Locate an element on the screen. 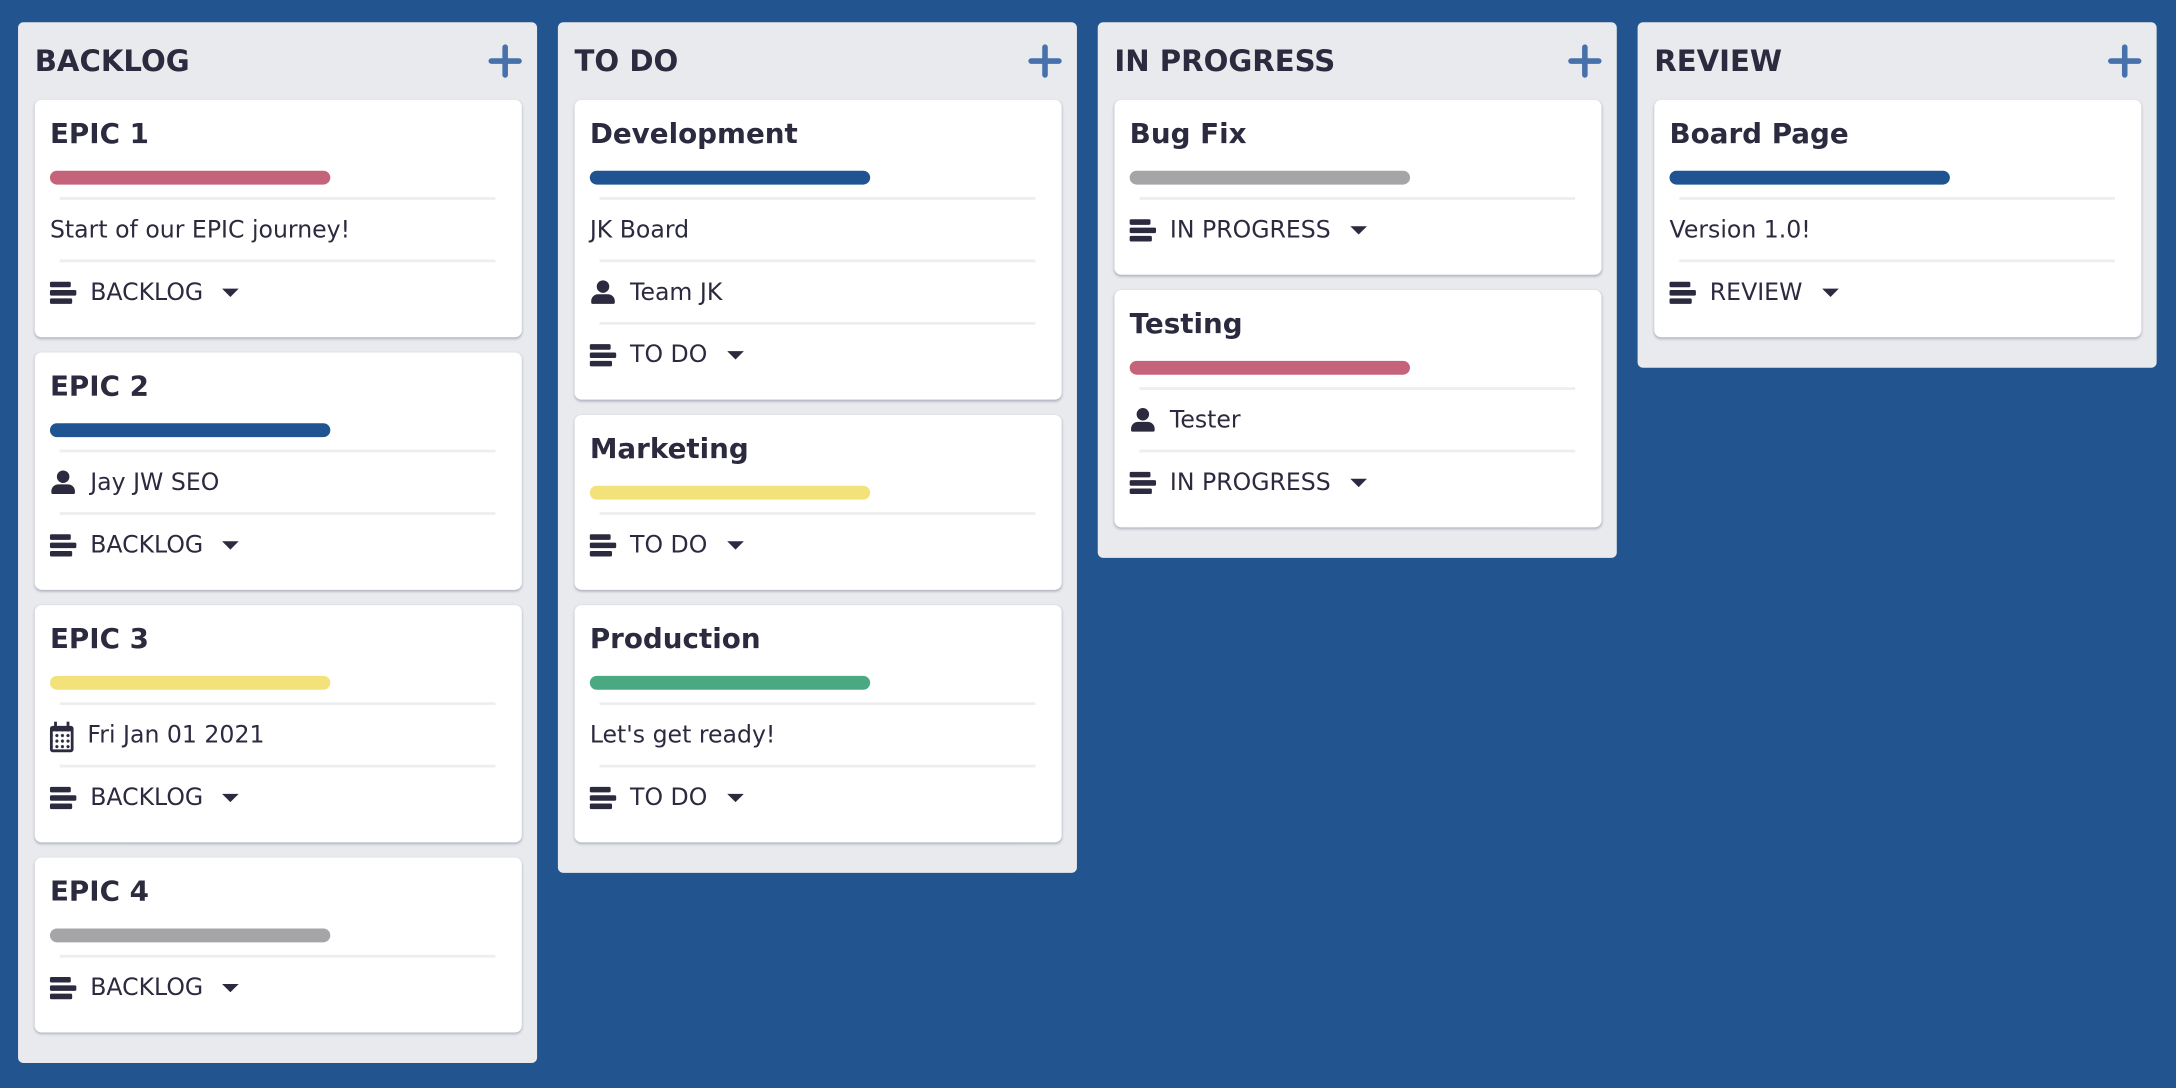 This screenshot has height=1088, width=2176. column-review: REVIEW Board Page Version 1.0! REVIEW is located at coordinates (1897, 195).